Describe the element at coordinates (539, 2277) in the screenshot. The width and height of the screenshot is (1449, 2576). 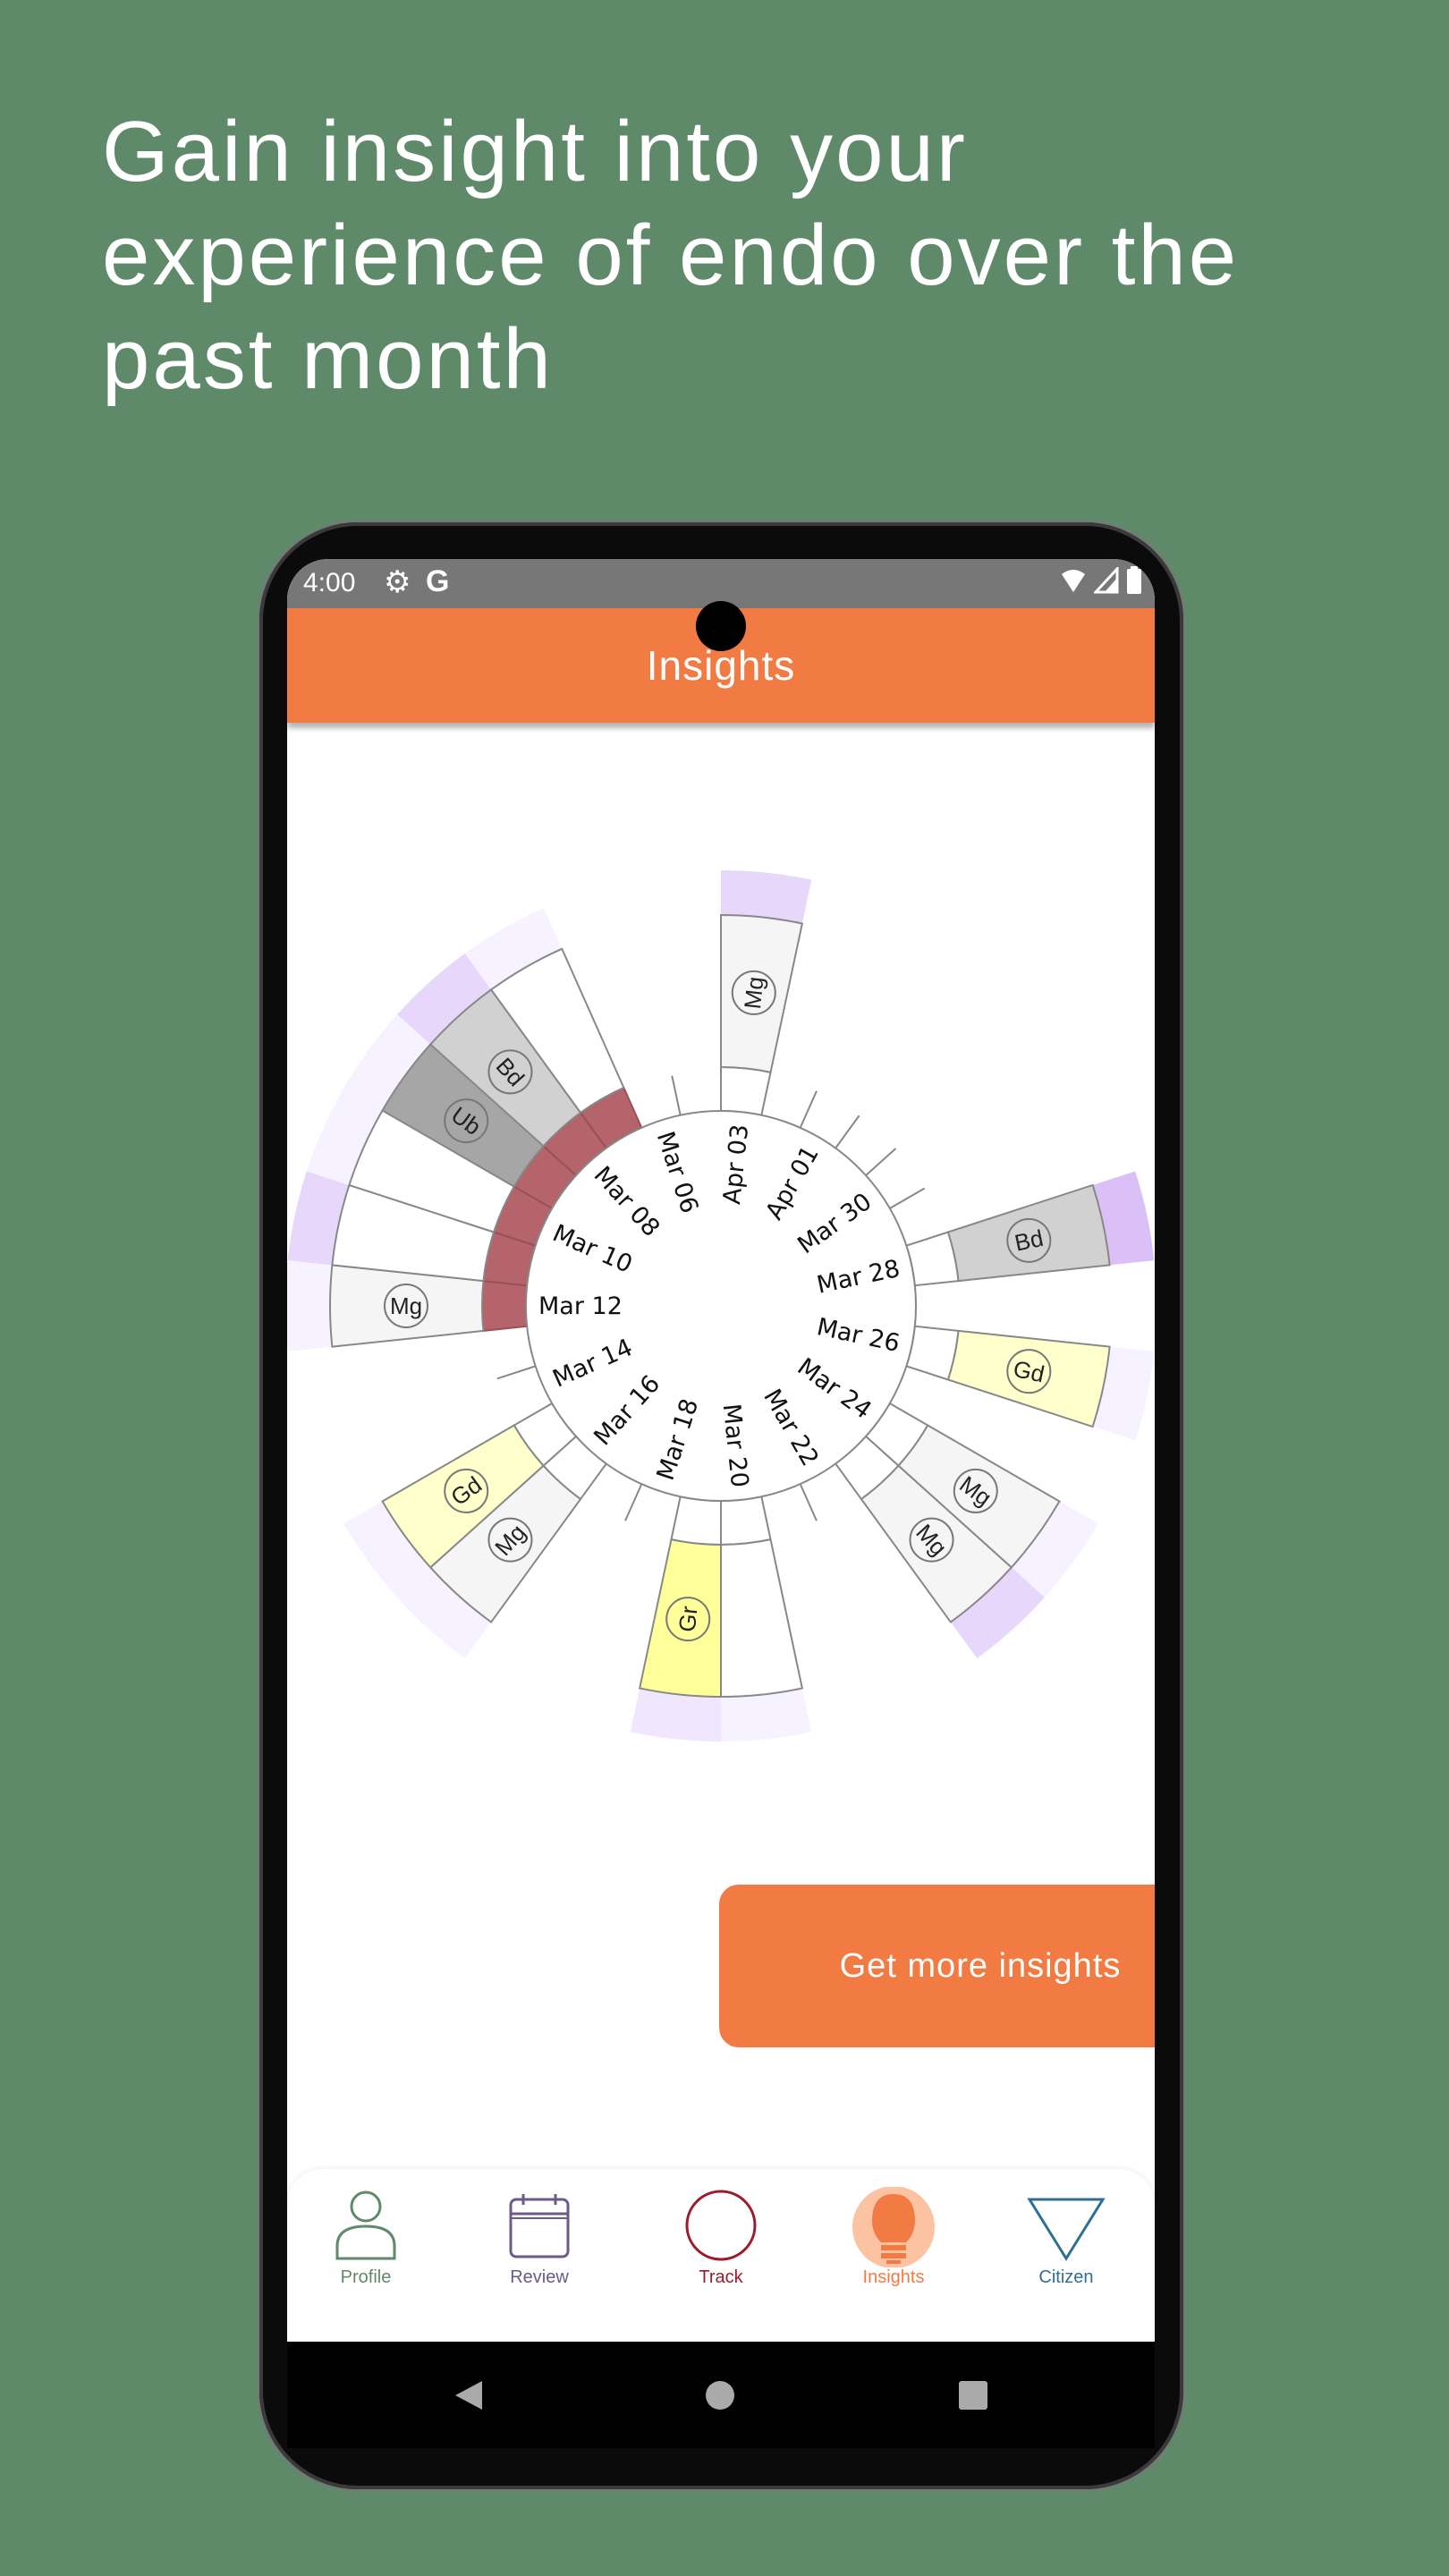
I see `nav-label: Review` at that location.